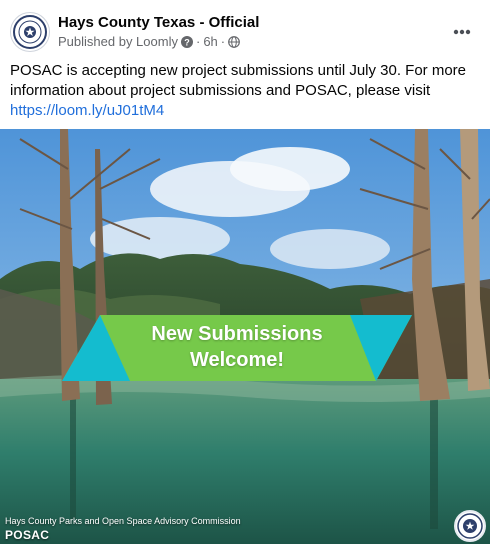 The image size is (490, 544). I want to click on more-options-button, so click(462, 32).